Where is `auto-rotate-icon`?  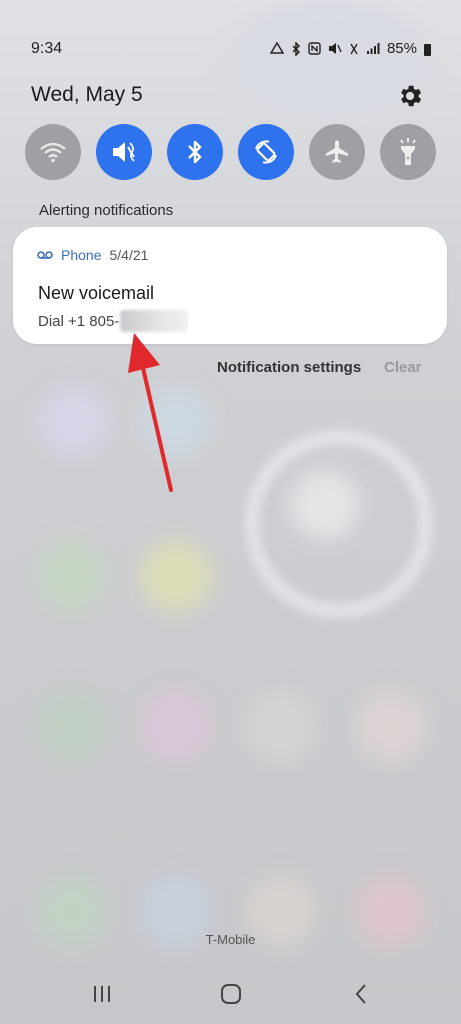 auto-rotate-icon is located at coordinates (266, 152).